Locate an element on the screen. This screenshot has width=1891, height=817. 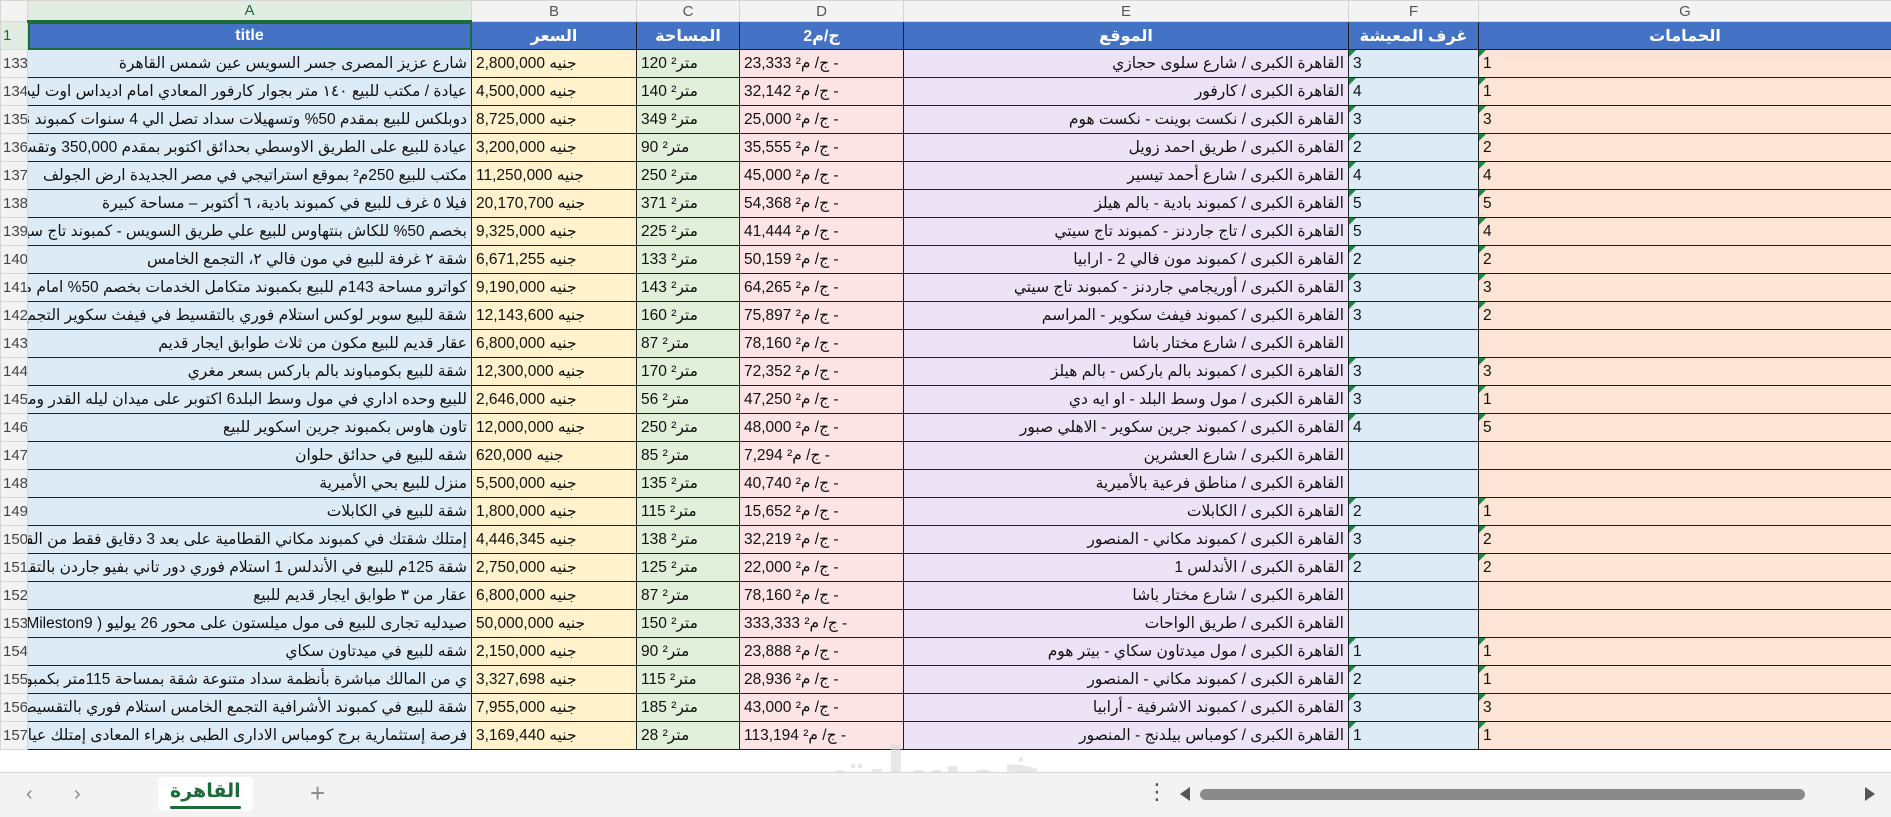
more-options-icon: ⋮ is located at coordinates (1157, 792).